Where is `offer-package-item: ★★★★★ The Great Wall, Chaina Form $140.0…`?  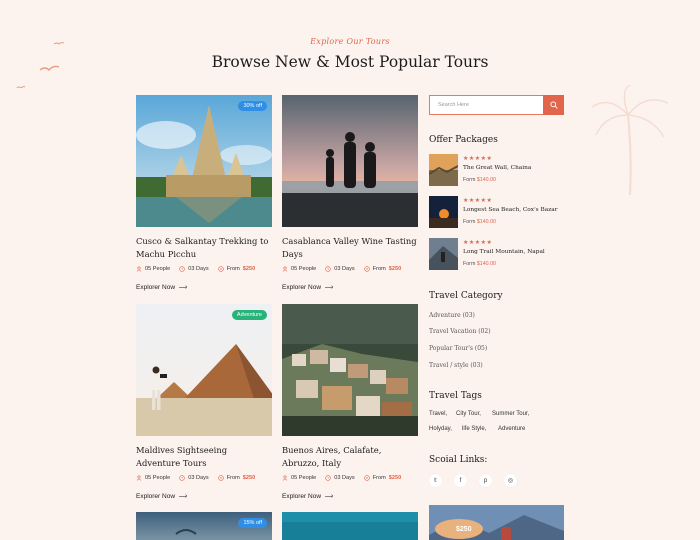
offer-package-item: ★★★★★ The Great Wall, Chaina Form $140.0… is located at coordinates (499, 170).